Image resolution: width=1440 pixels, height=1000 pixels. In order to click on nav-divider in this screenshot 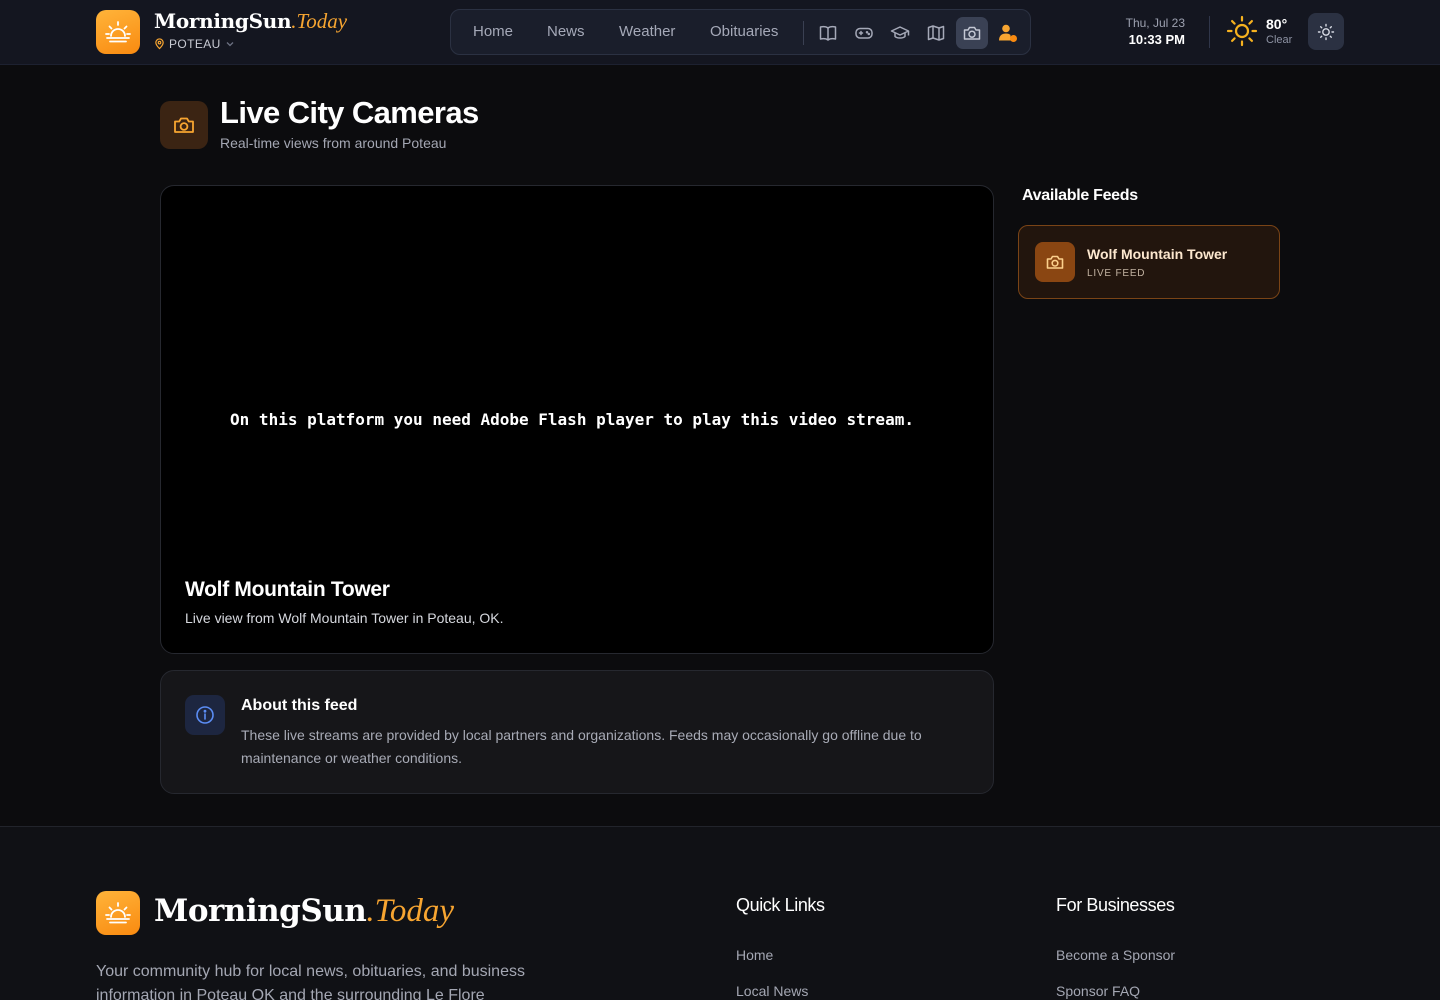, I will do `click(803, 33)`.